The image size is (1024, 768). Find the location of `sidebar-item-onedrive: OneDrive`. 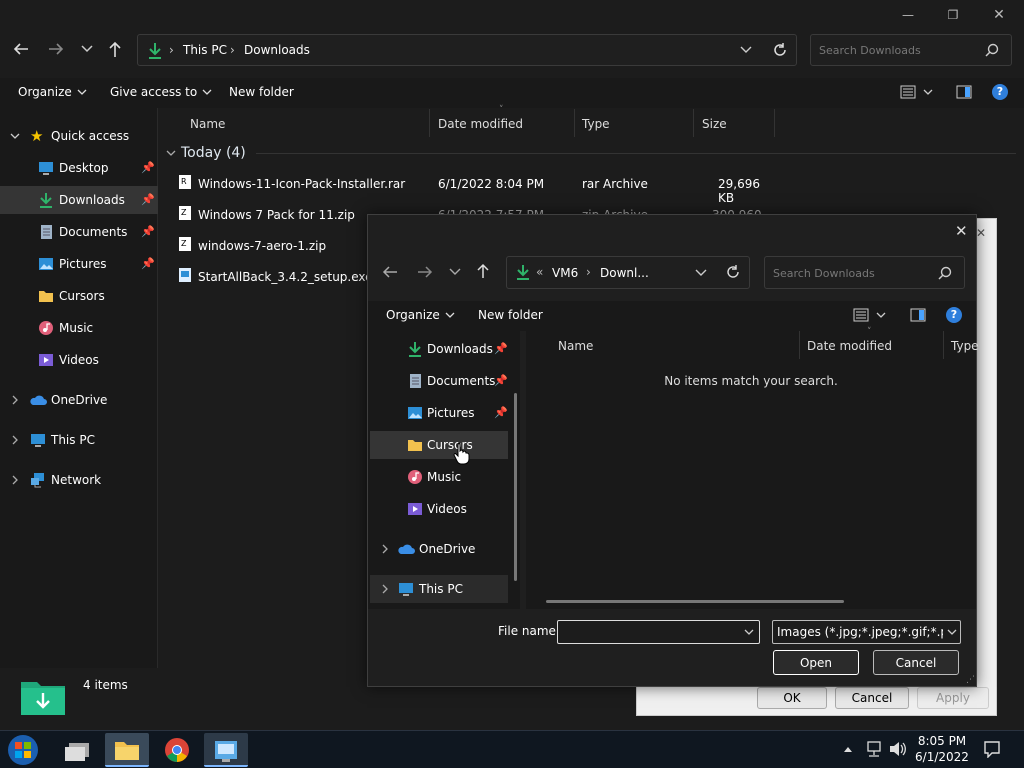

sidebar-item-onedrive: OneDrive is located at coordinates (79, 400).